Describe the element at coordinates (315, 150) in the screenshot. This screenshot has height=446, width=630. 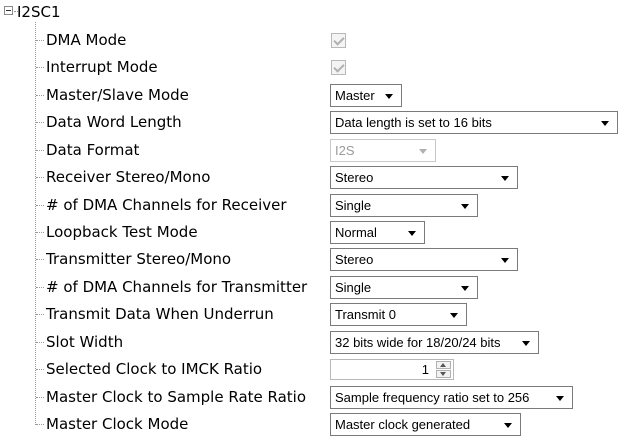
I see `property-row-data-format: Data Format I2S` at that location.